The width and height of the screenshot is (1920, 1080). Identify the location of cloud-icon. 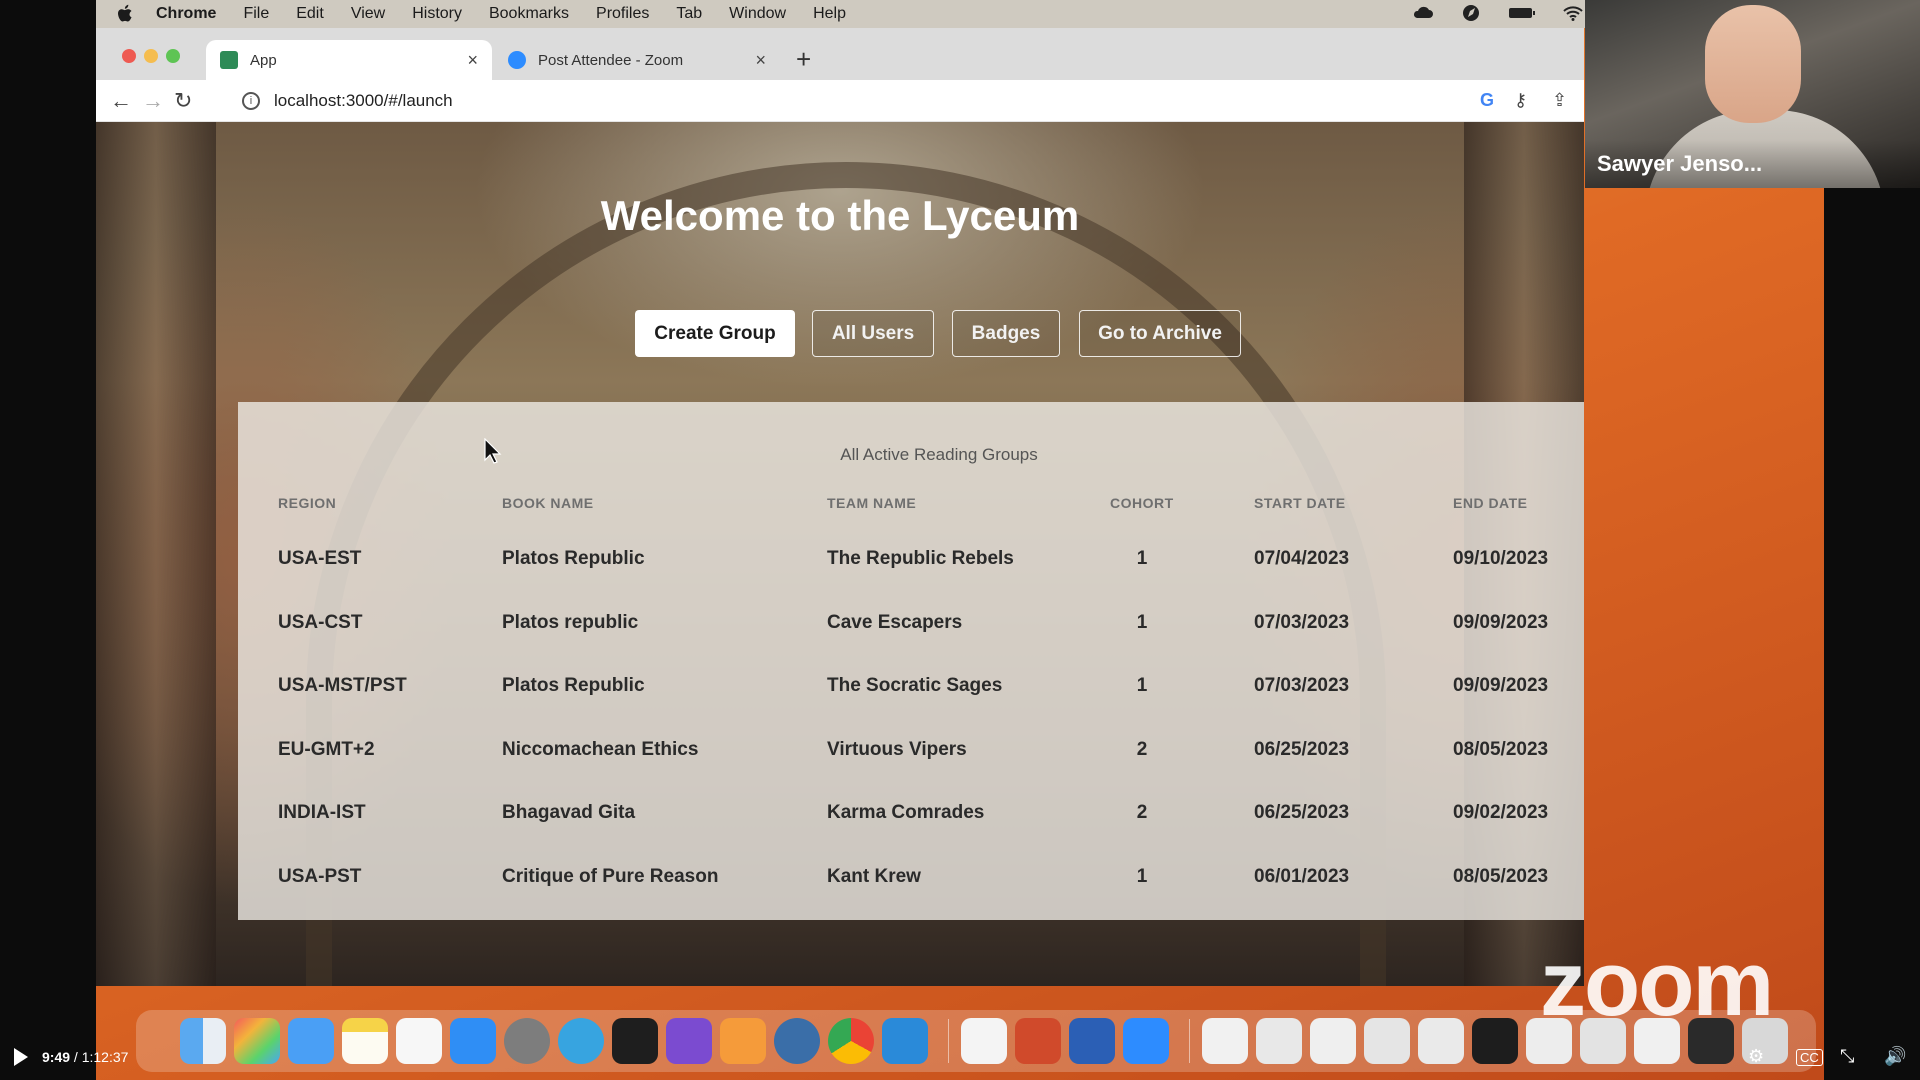
(1423, 13).